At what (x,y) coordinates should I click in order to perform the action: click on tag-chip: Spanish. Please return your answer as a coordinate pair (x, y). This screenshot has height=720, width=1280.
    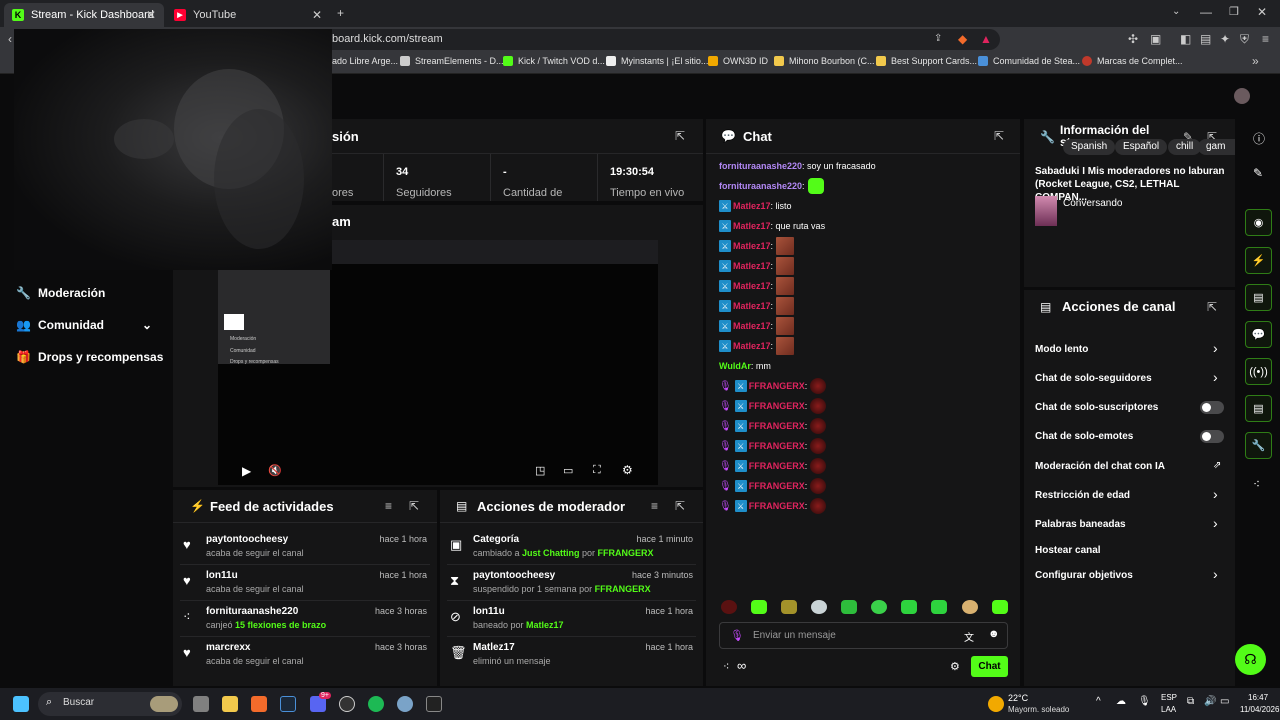
    Looking at the image, I should click on (1089, 147).